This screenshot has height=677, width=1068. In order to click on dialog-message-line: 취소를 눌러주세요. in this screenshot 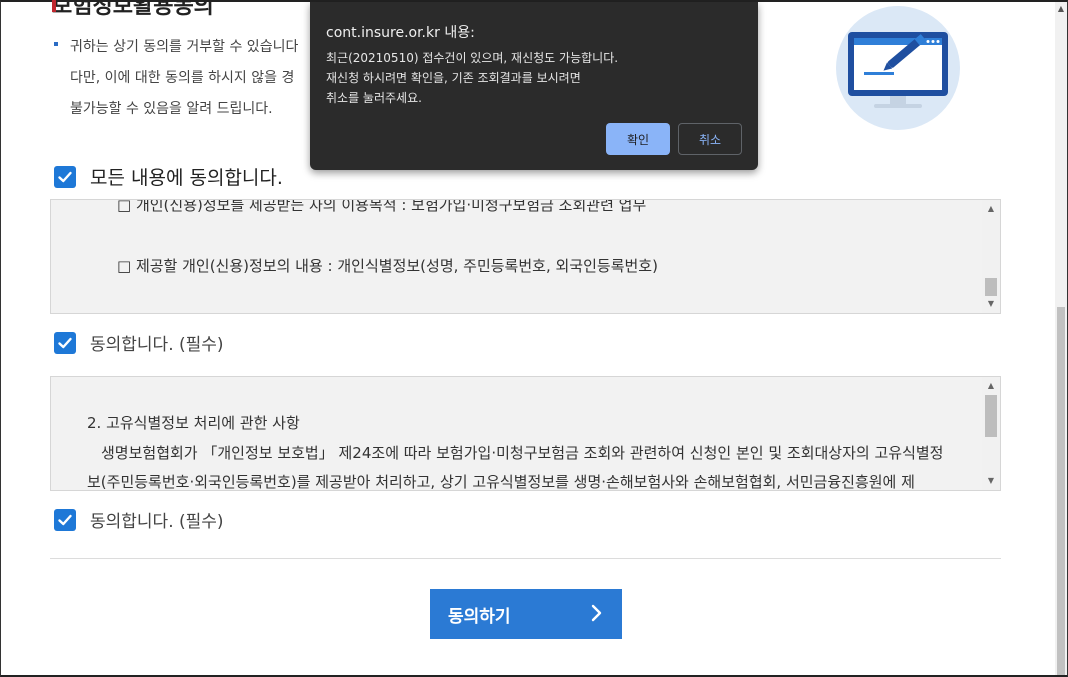, I will do `click(374, 98)`.